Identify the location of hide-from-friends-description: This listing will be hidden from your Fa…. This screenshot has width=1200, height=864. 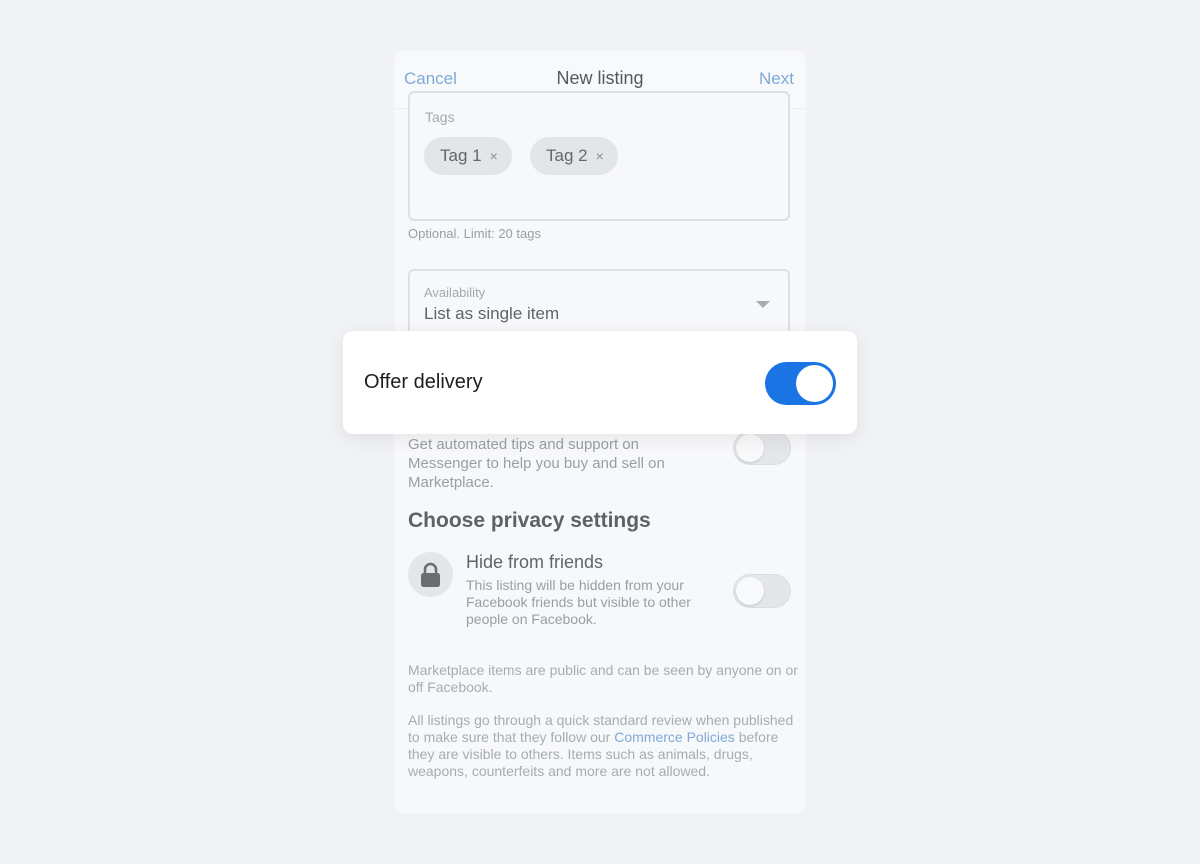
(578, 602).